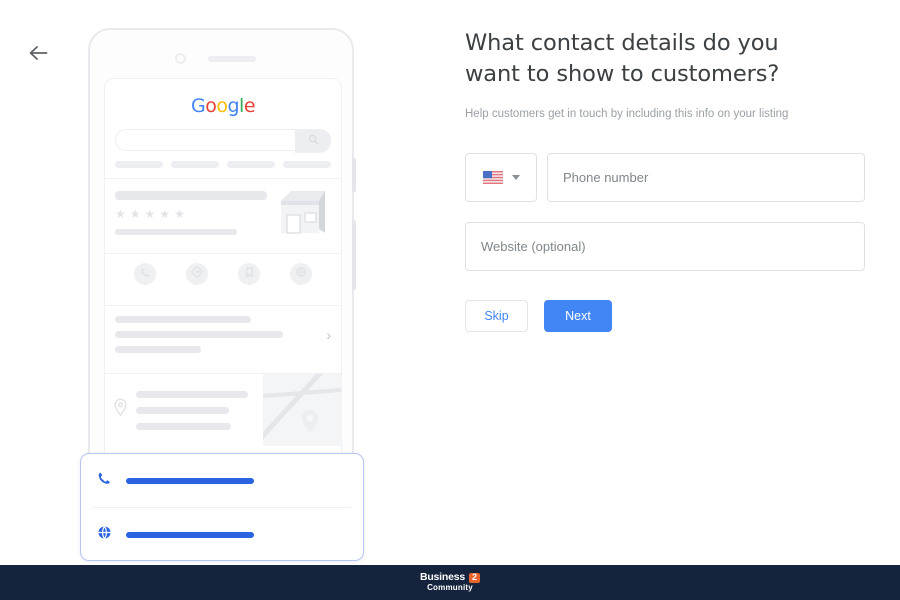  I want to click on action-call-button, so click(145, 274).